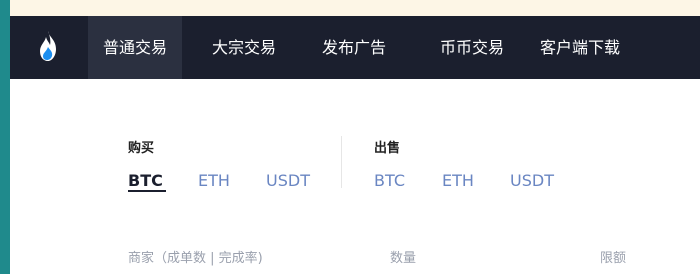 This screenshot has width=700, height=274. Describe the element at coordinates (532, 180) in the screenshot. I see `sell-tab-usdt: USDT` at that location.